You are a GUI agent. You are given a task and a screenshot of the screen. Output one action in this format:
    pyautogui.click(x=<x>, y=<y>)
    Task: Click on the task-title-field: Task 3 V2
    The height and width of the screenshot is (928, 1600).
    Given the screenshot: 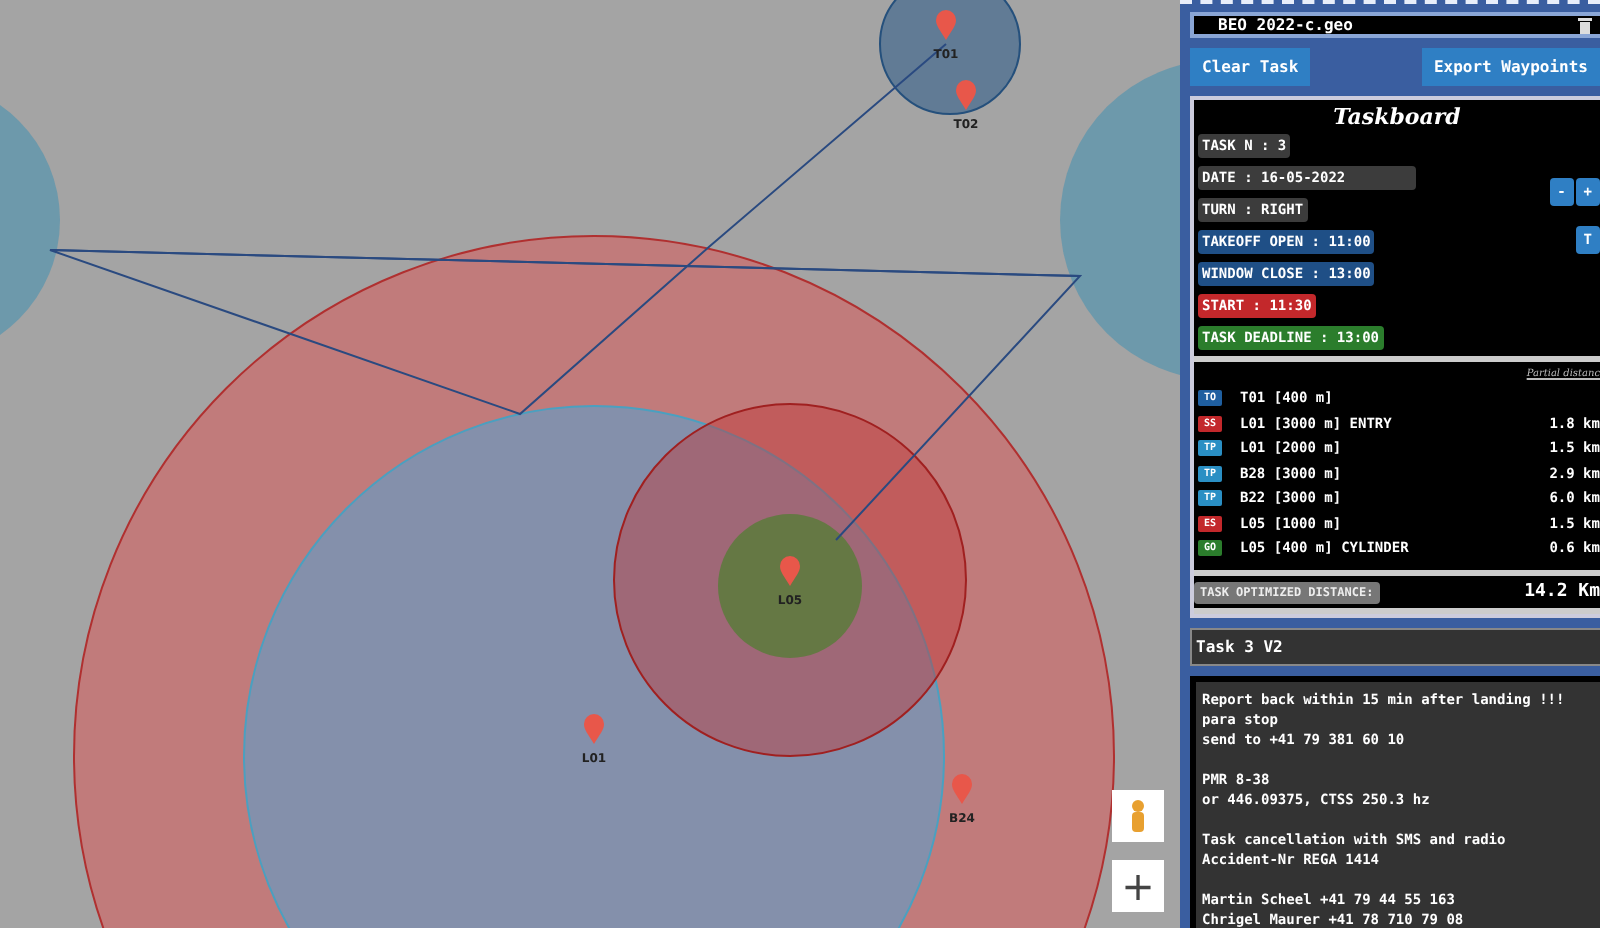 What is the action you would take?
    pyautogui.click(x=1395, y=646)
    